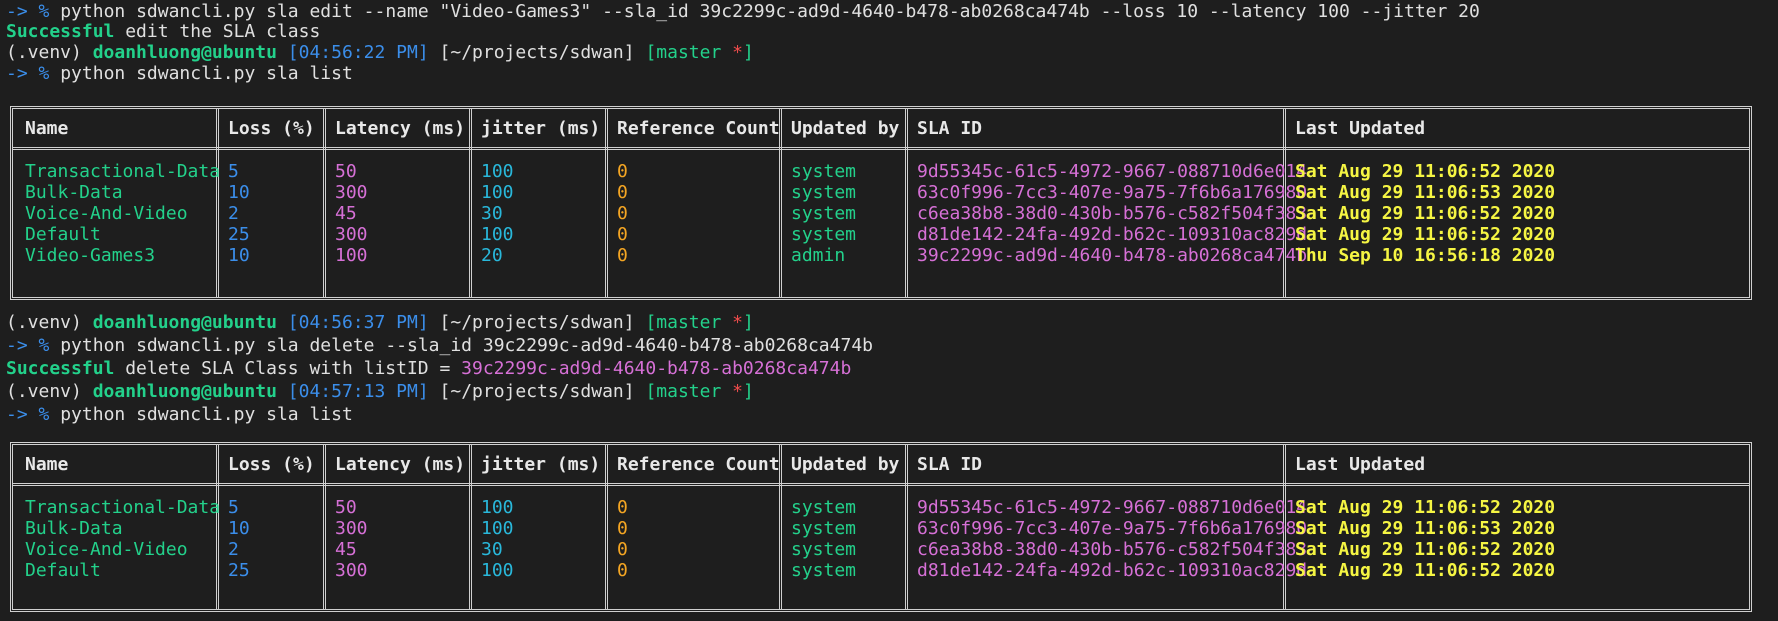  Describe the element at coordinates (90, 255) in the screenshot. I see `cell-name: Video-Games3` at that location.